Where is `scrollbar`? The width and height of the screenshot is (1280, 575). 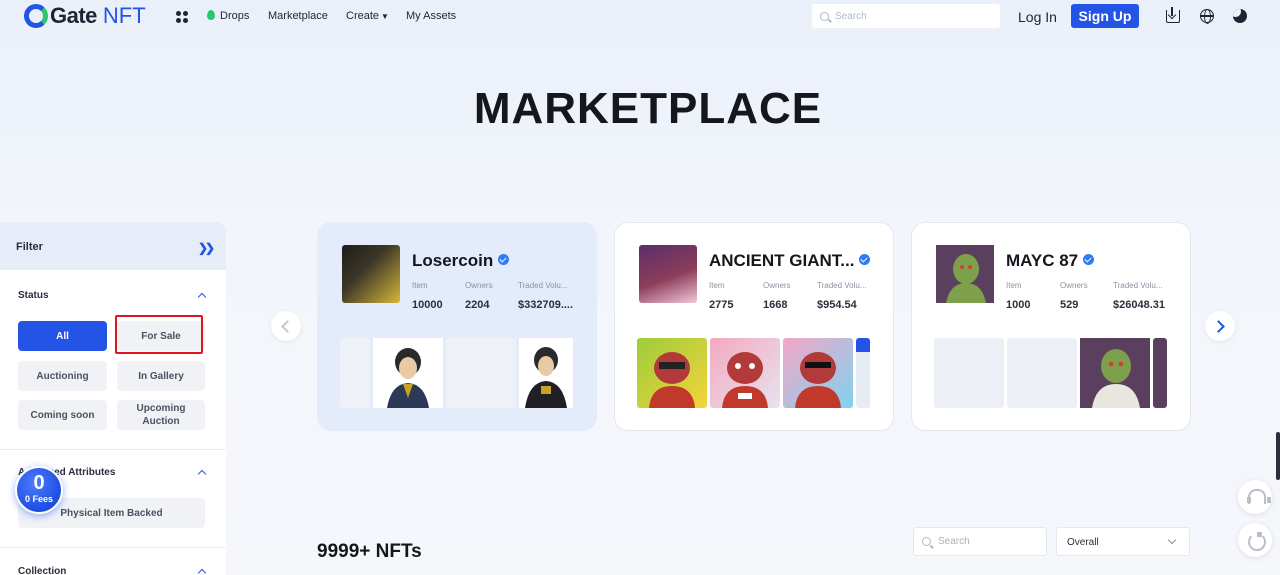 scrollbar is located at coordinates (1278, 456).